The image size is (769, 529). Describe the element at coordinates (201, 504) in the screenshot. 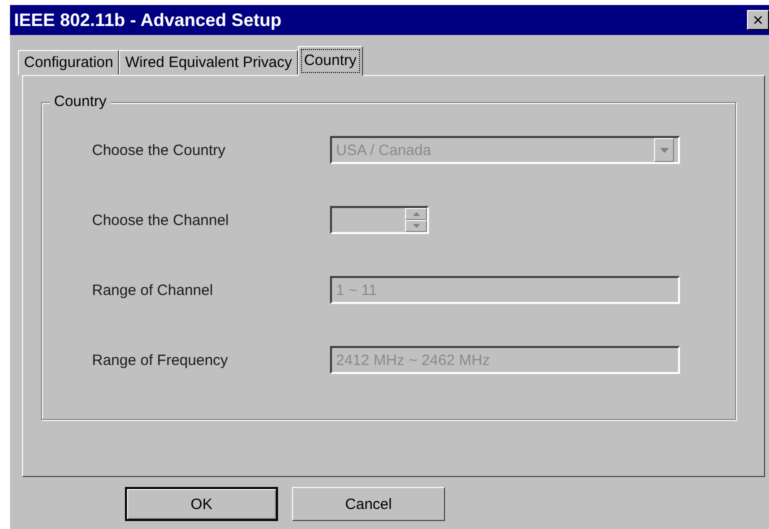

I see `ok-button: OK` at that location.